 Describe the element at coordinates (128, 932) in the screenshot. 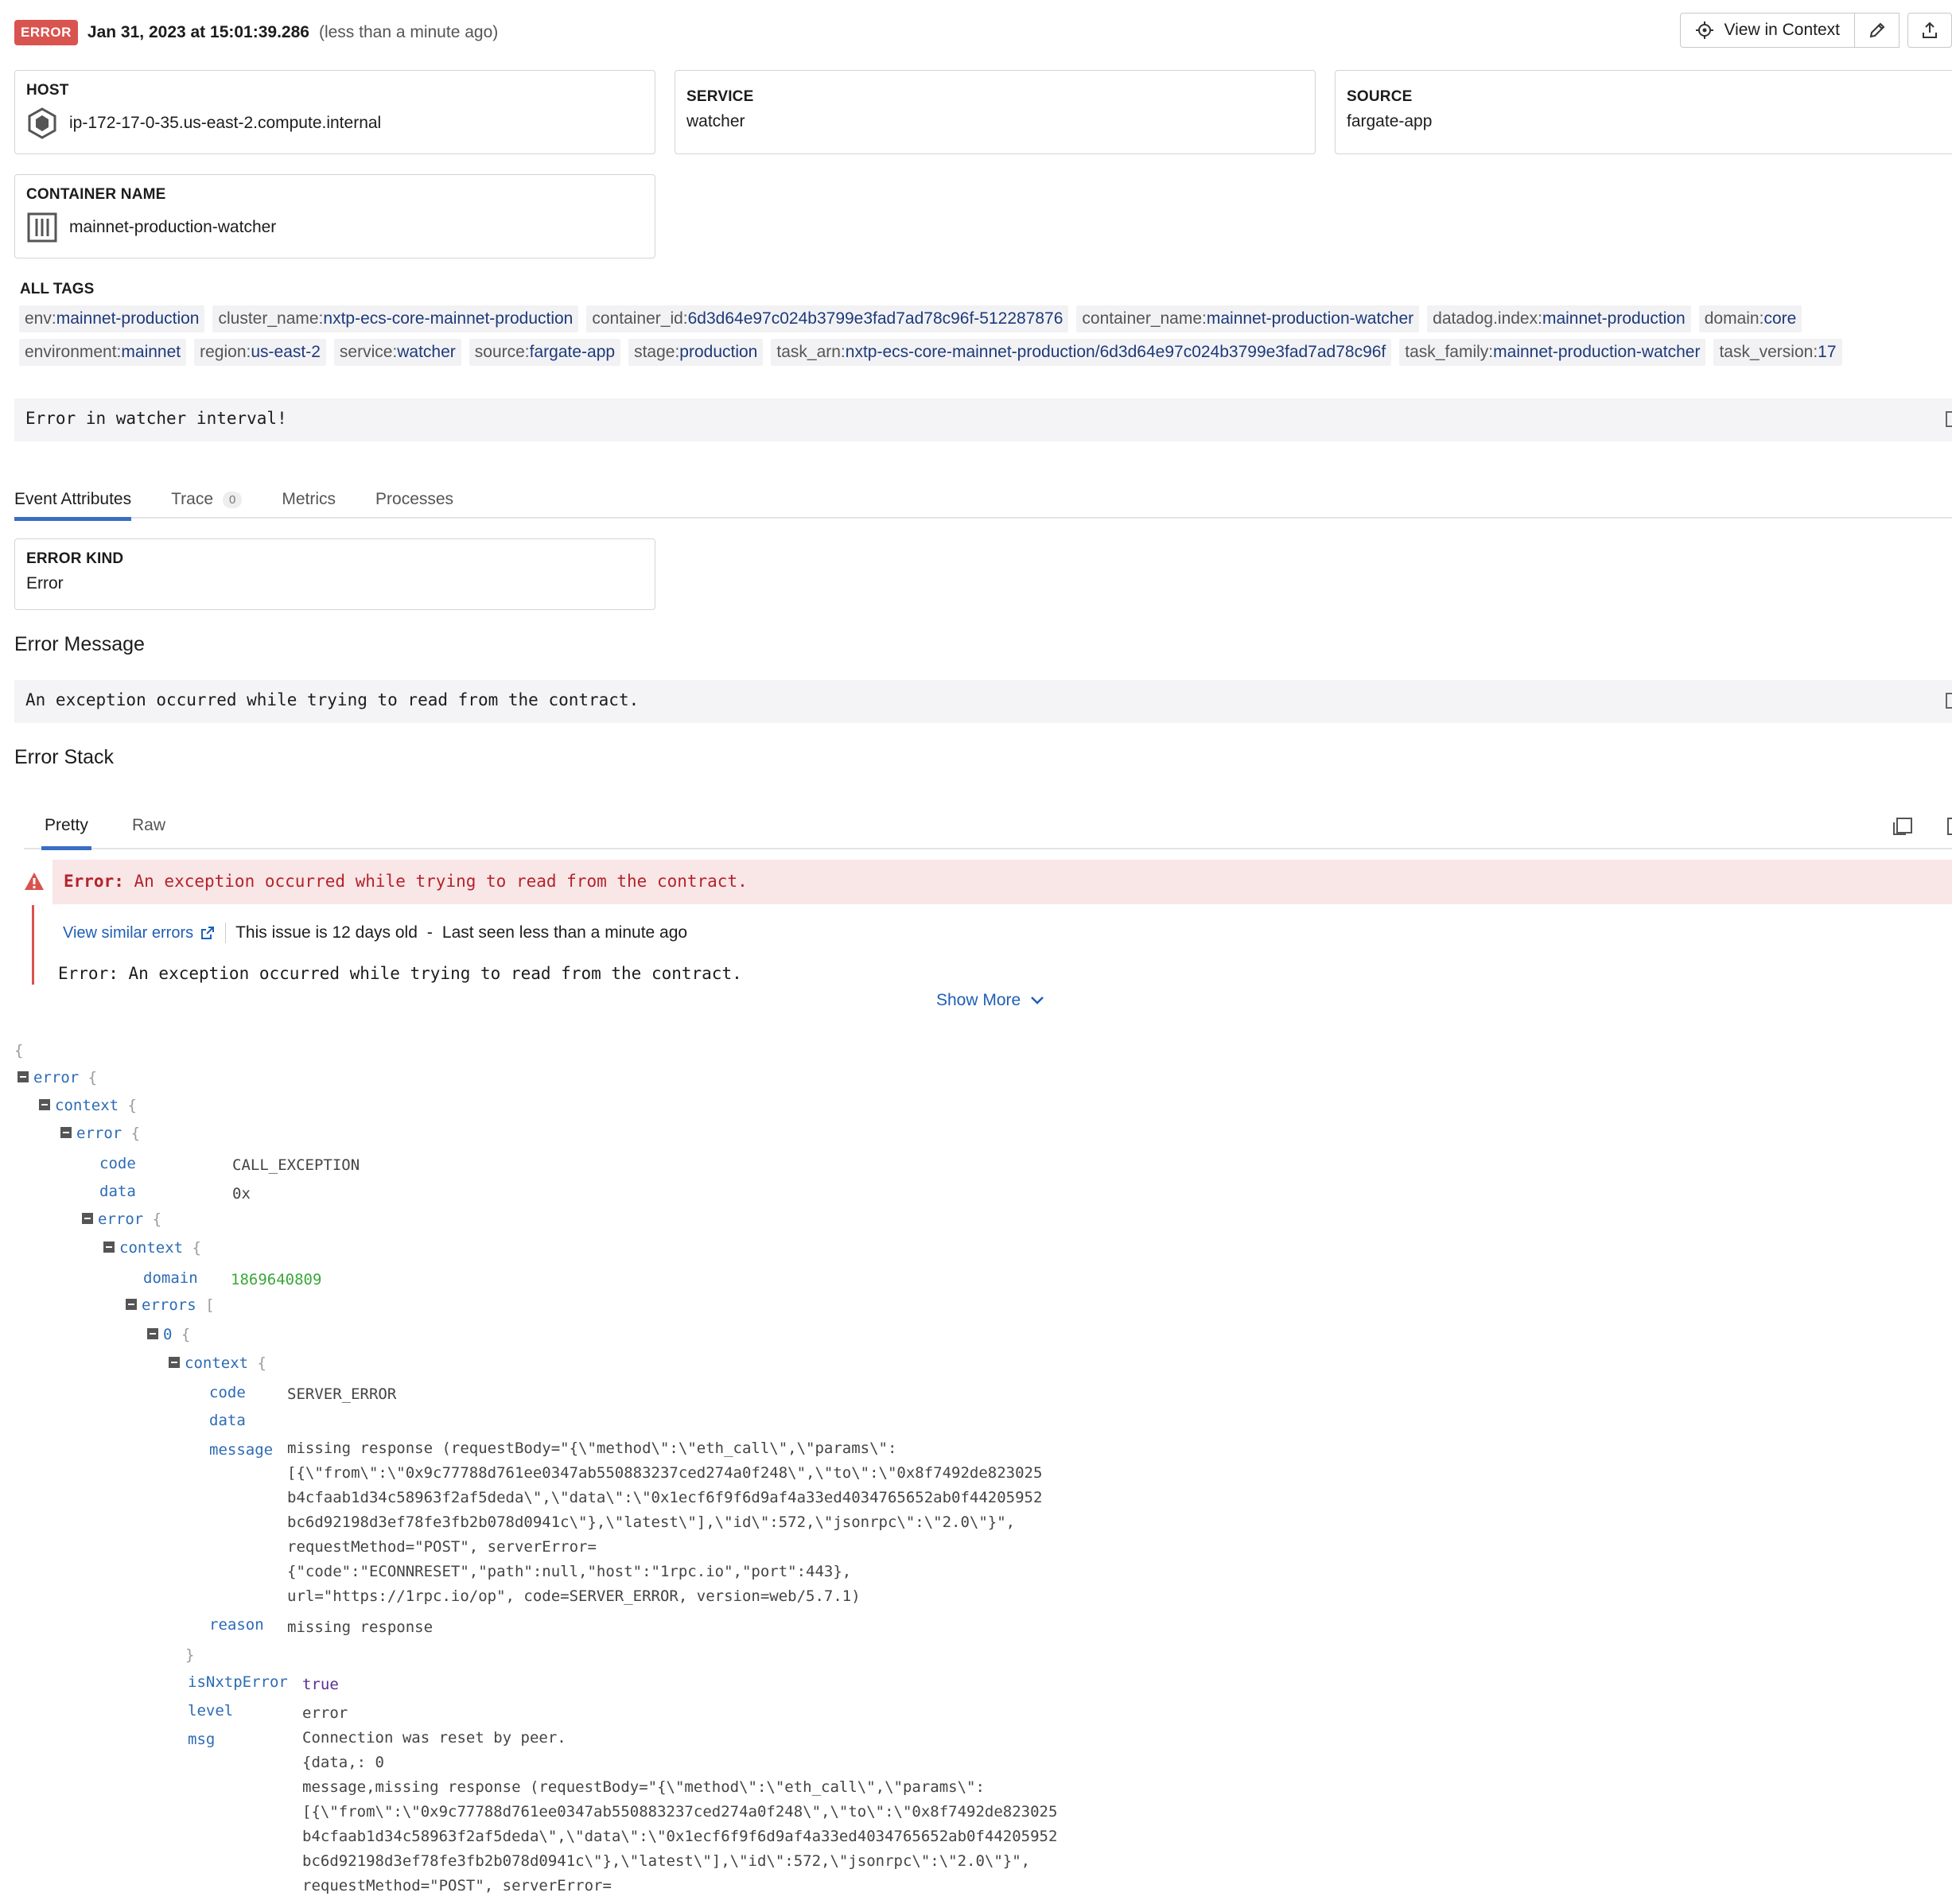

I see `view-similar-label: View similar errors` at that location.